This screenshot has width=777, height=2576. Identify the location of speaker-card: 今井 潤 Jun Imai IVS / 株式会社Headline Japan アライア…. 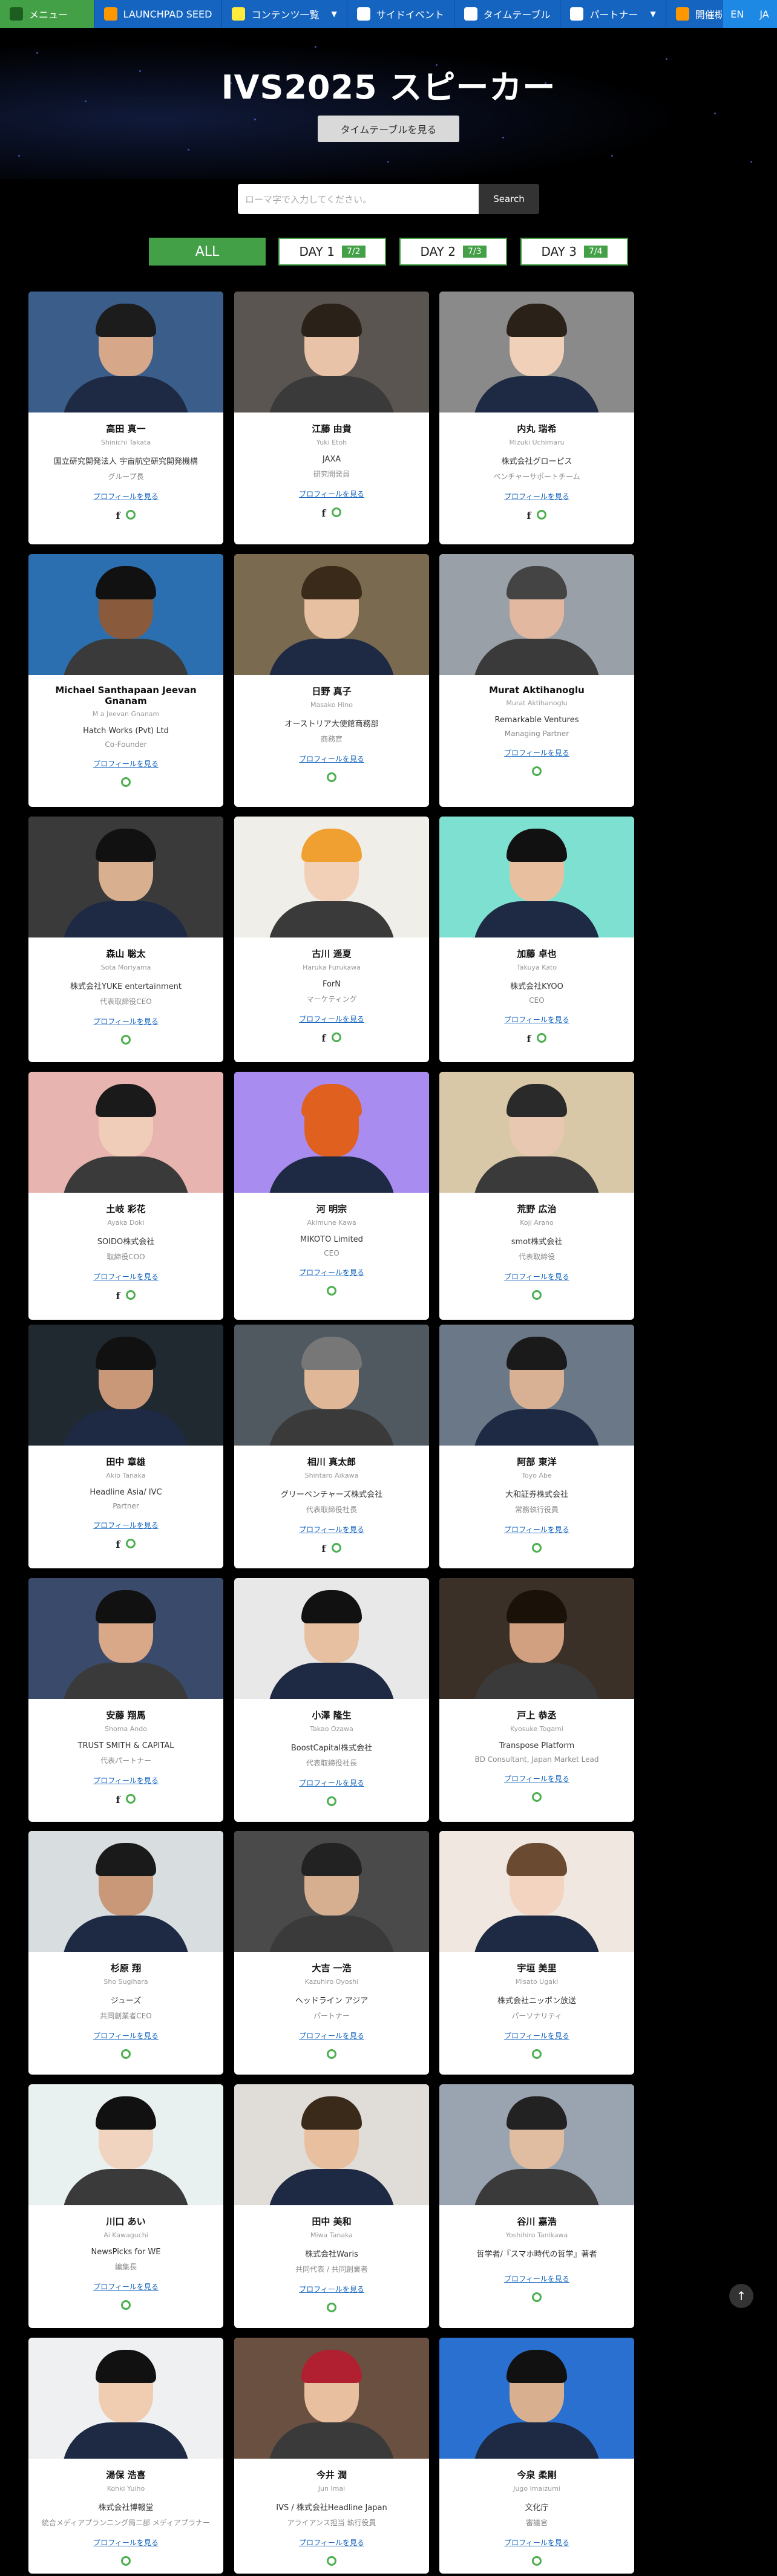
(331, 2456).